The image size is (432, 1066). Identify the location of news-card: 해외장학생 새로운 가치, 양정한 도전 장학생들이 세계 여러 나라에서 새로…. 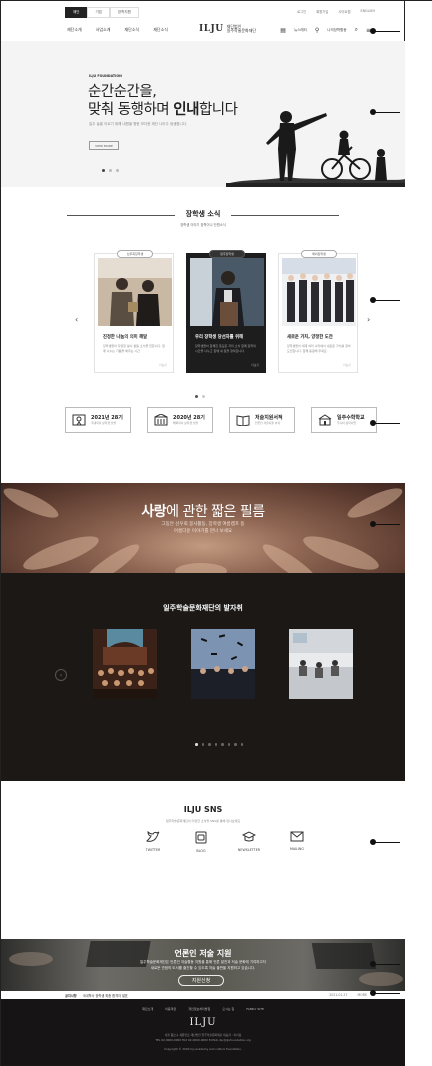
(318, 311).